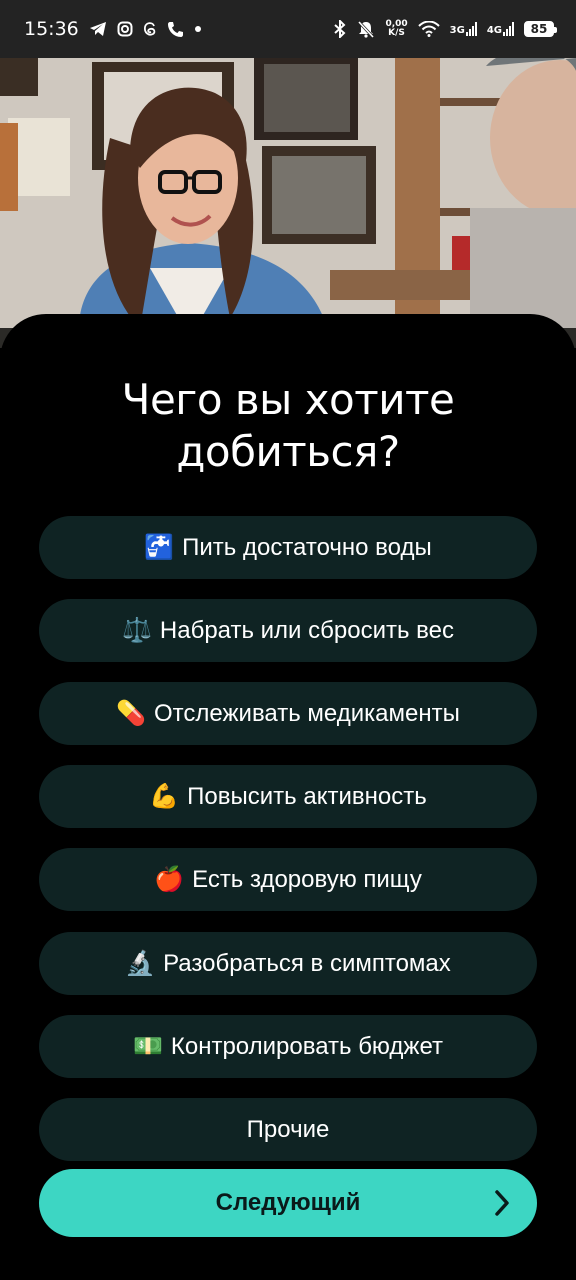  What do you see at coordinates (307, 713) in the screenshot?
I see `option-label: Отслеживать медикаменты` at bounding box center [307, 713].